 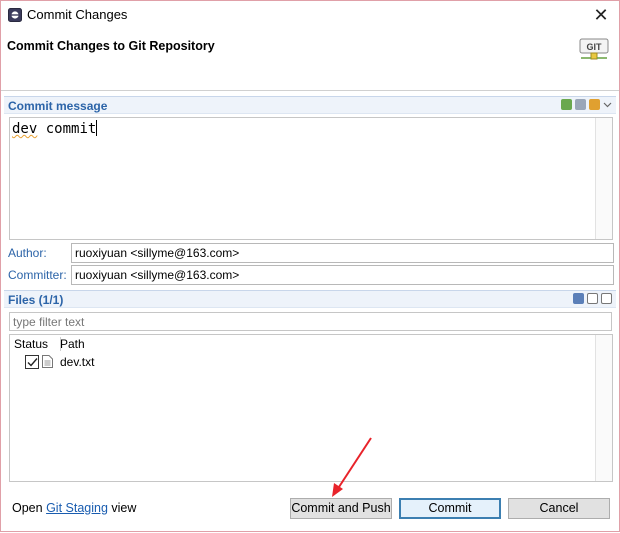 What do you see at coordinates (580, 104) in the screenshot?
I see `add-change-id-icon` at bounding box center [580, 104].